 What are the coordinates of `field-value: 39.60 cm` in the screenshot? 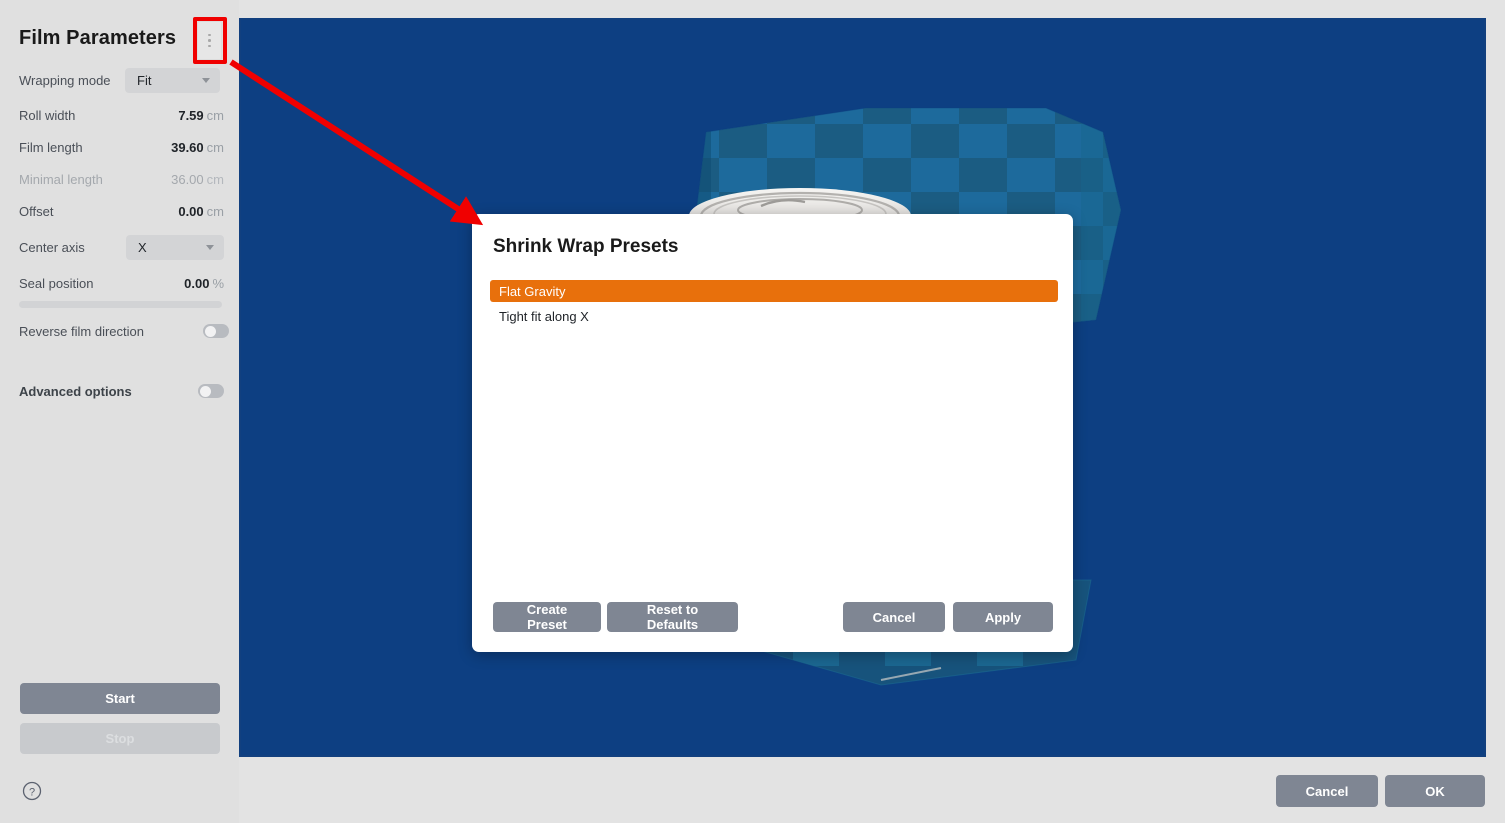 It's located at (197, 147).